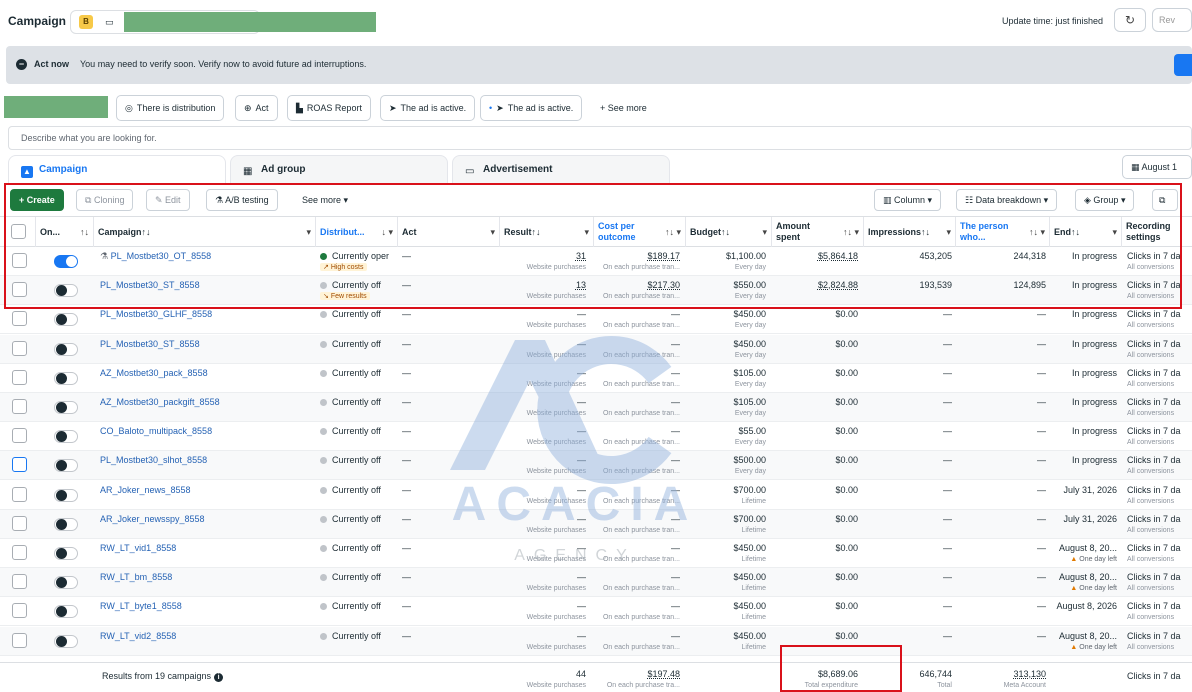  I want to click on ab-testing-button: ⚗ A/B testing, so click(242, 200).